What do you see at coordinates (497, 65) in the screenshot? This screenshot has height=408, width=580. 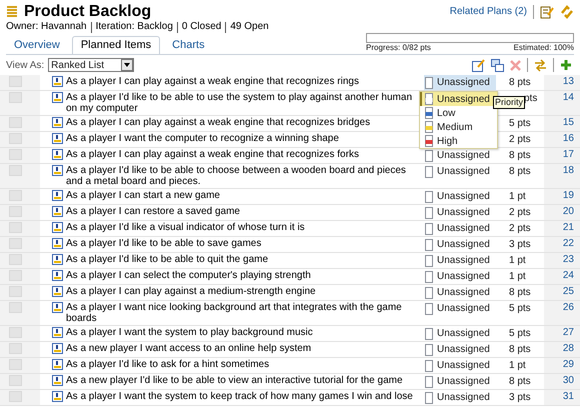 I see `windows-icon` at bounding box center [497, 65].